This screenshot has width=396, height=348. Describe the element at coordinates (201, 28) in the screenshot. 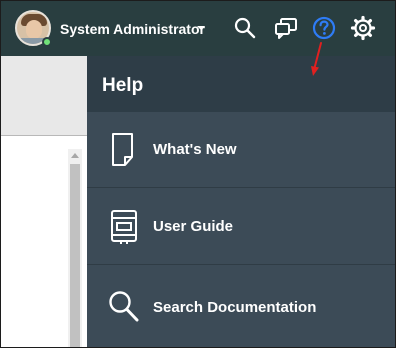

I see `chevron-down-icon` at that location.